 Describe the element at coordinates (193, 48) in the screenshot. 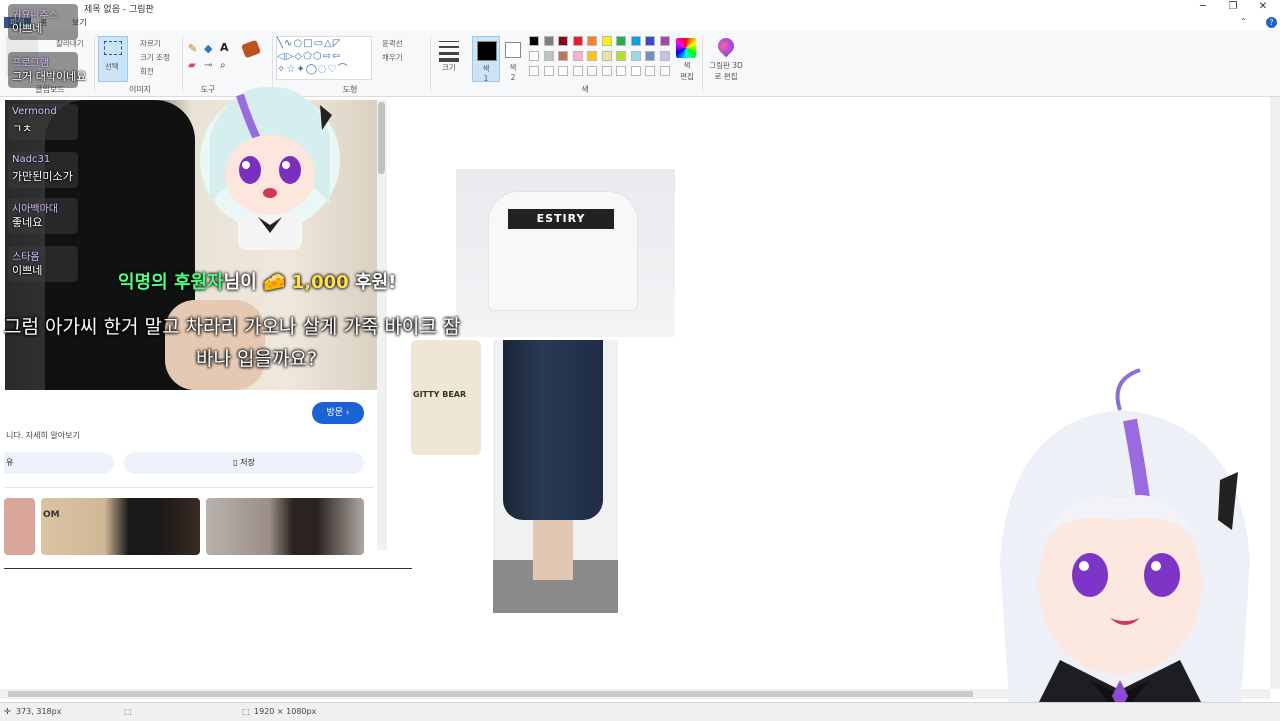

I see `pencil-icon: ✎` at that location.